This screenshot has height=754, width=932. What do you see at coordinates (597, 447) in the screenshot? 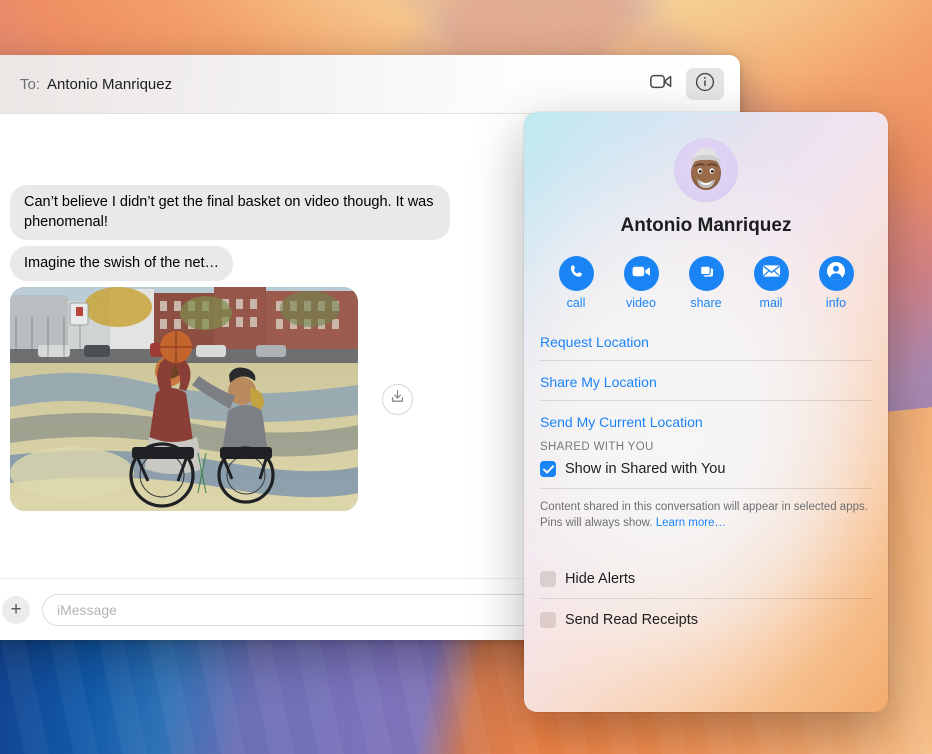
I see `shared-with-you-header: SHARED WITH YOU` at bounding box center [597, 447].